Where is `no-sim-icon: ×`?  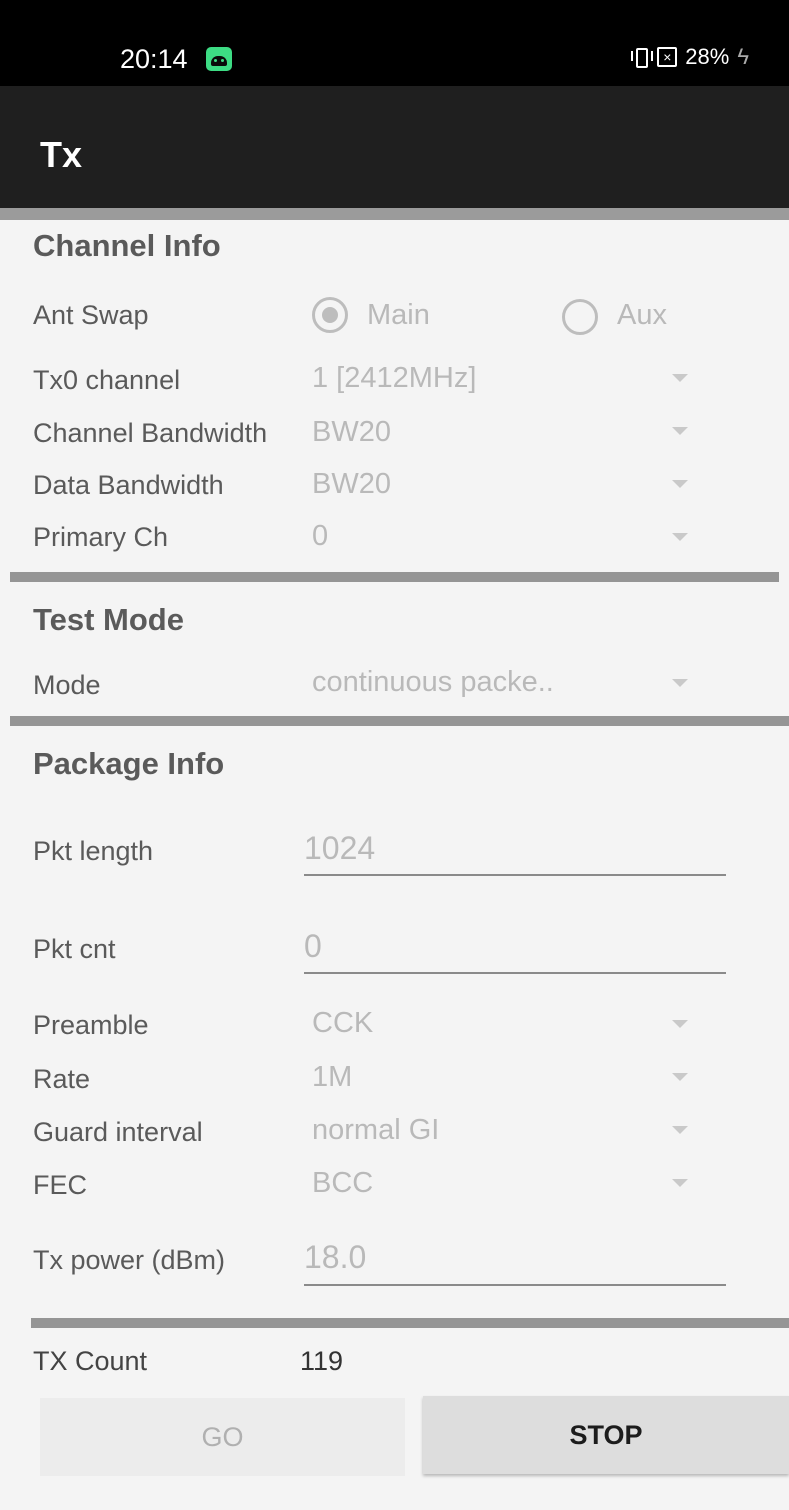
no-sim-icon: × is located at coordinates (667, 57).